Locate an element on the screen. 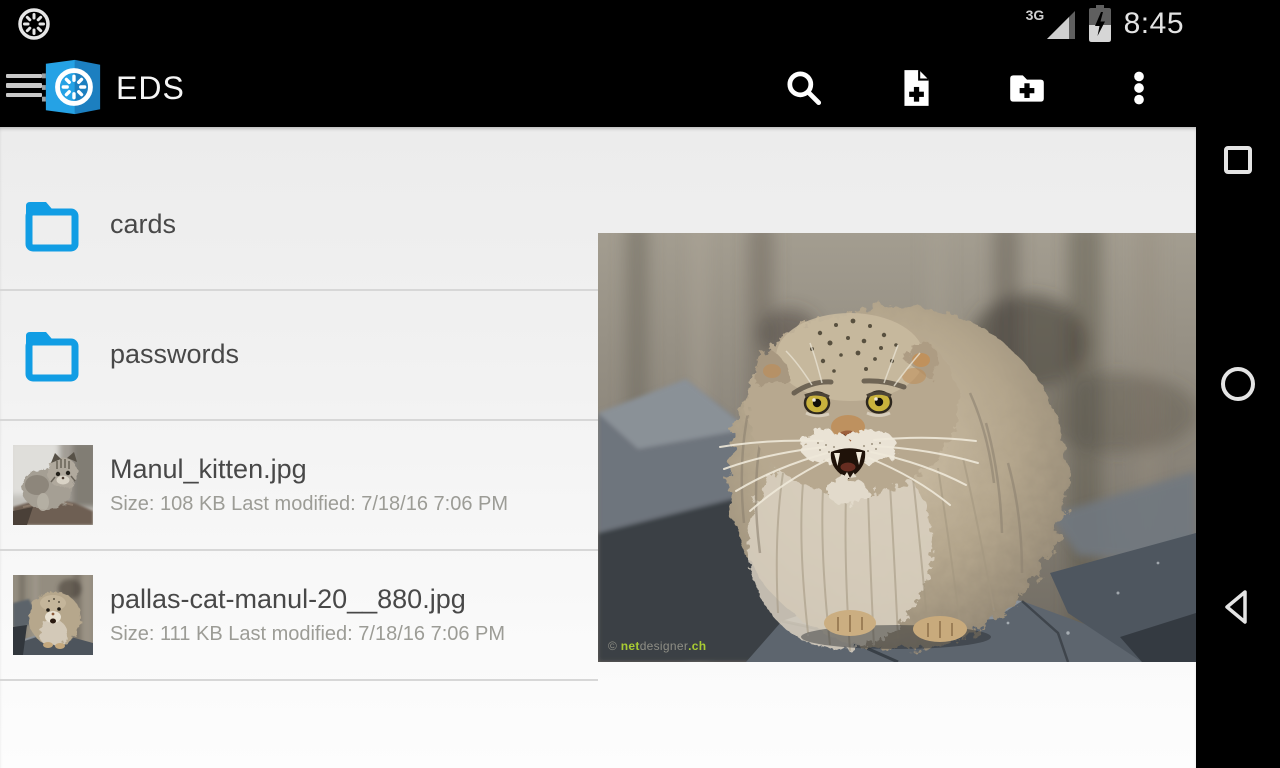 The image size is (1280, 768). watermark-ch: .ch is located at coordinates (697, 646).